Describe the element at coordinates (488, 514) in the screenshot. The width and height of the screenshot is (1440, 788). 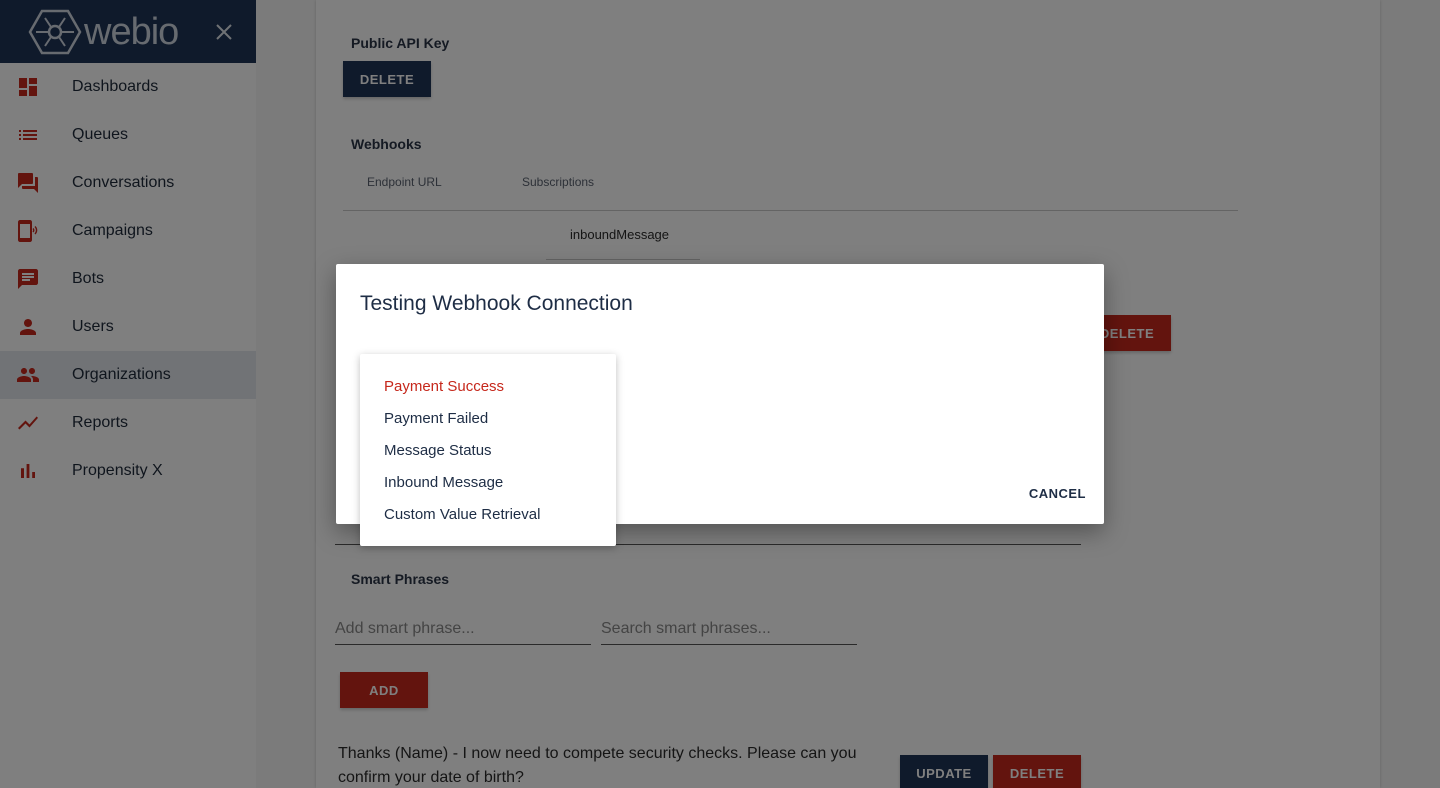
I see `menu-item-custom-value-retrieval: Custom Value Retrieval` at that location.